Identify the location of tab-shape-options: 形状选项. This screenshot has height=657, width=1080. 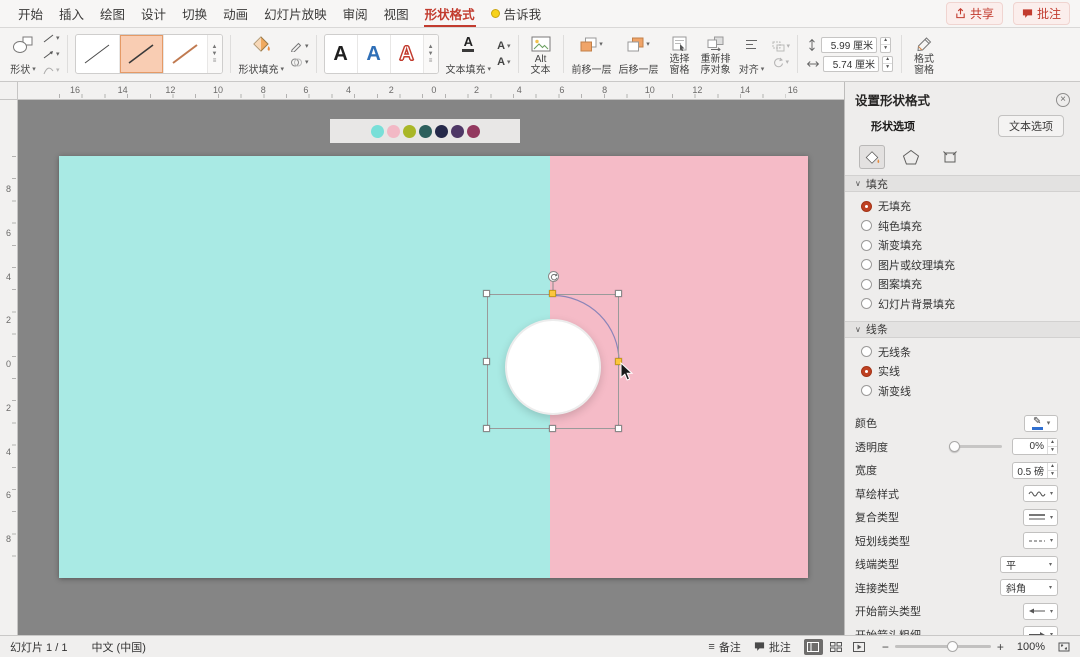
(893, 126).